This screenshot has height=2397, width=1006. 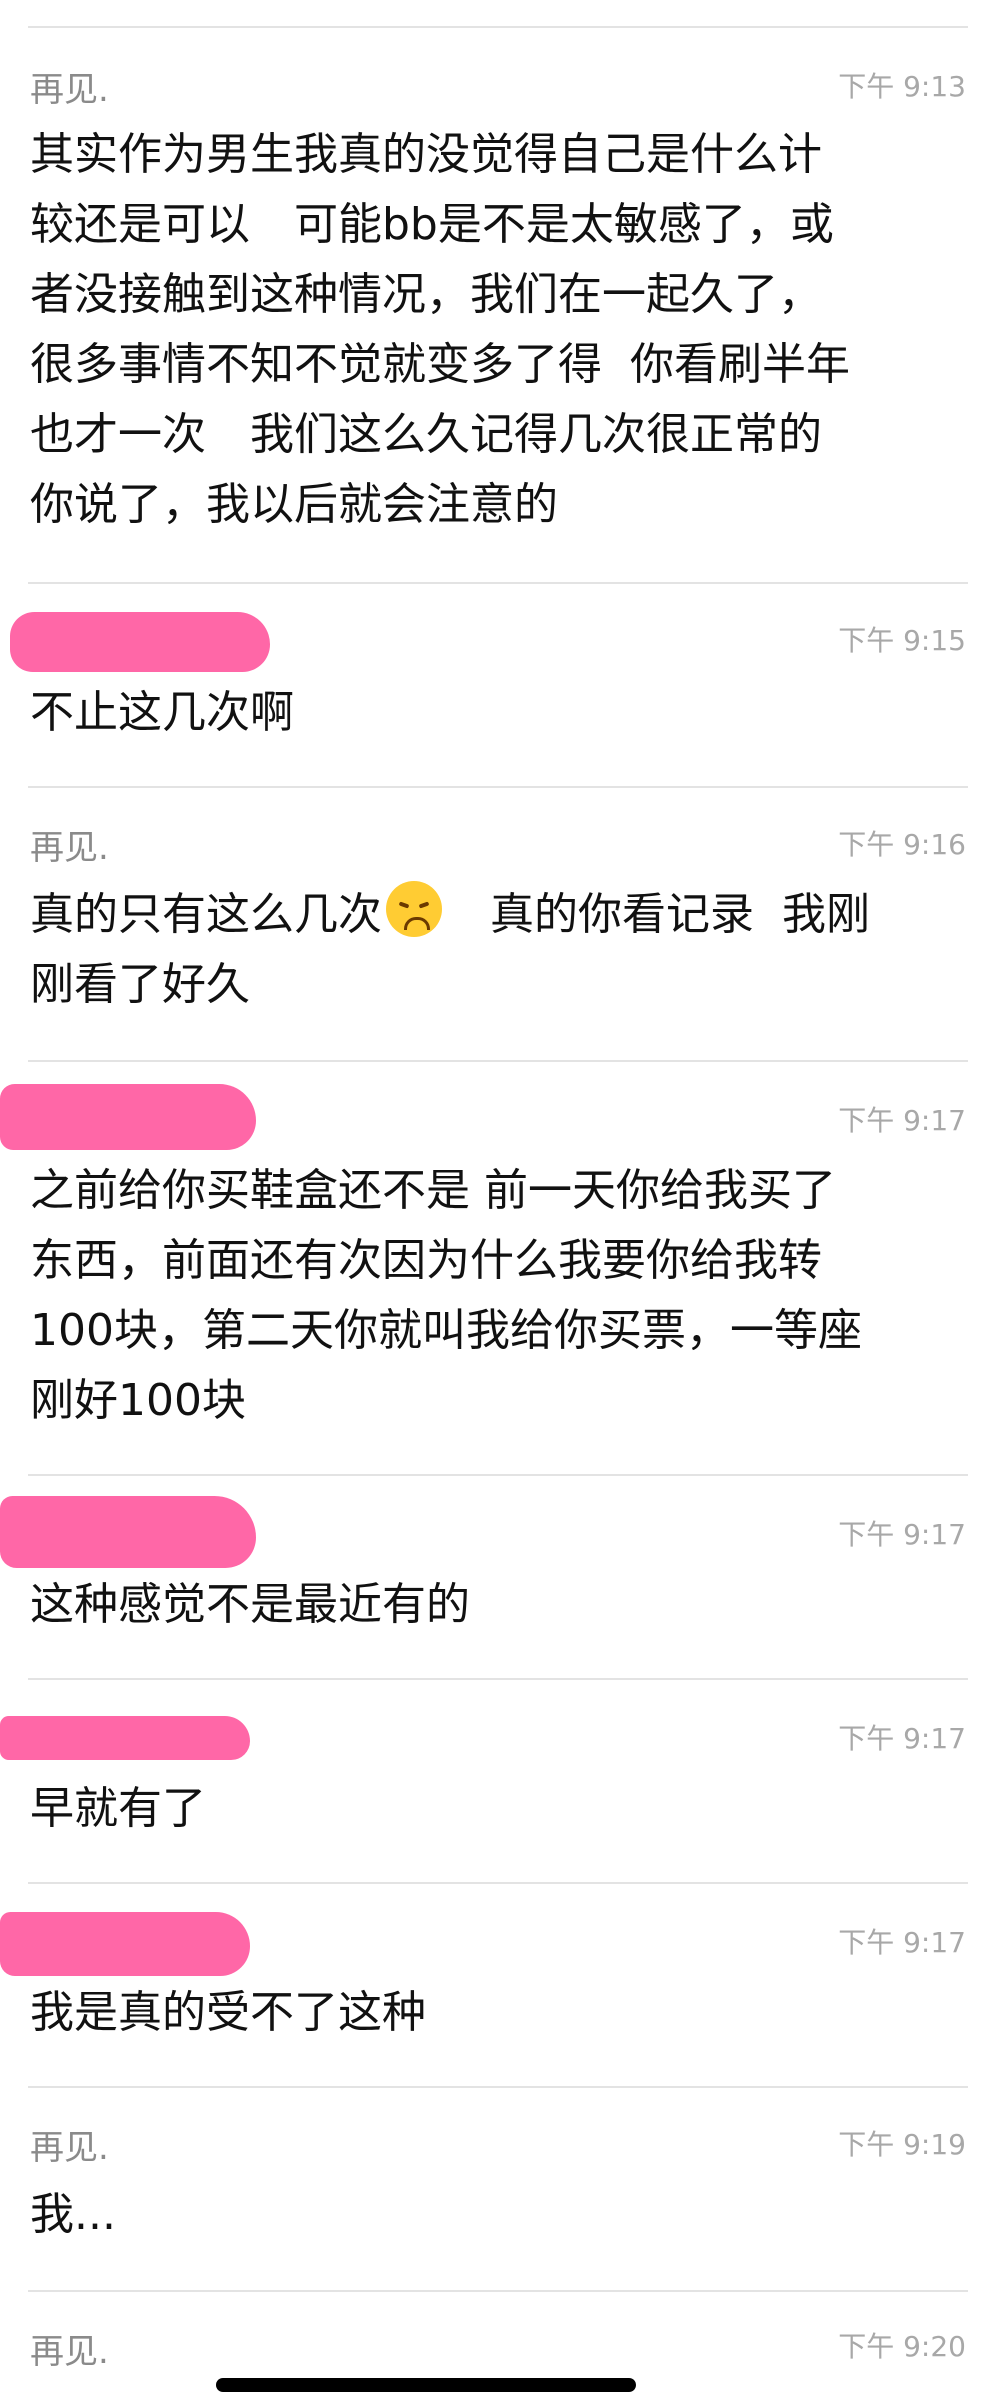 I want to click on message-line: 较还是可以 可能bb是不是太敏感了，或, so click(x=432, y=224).